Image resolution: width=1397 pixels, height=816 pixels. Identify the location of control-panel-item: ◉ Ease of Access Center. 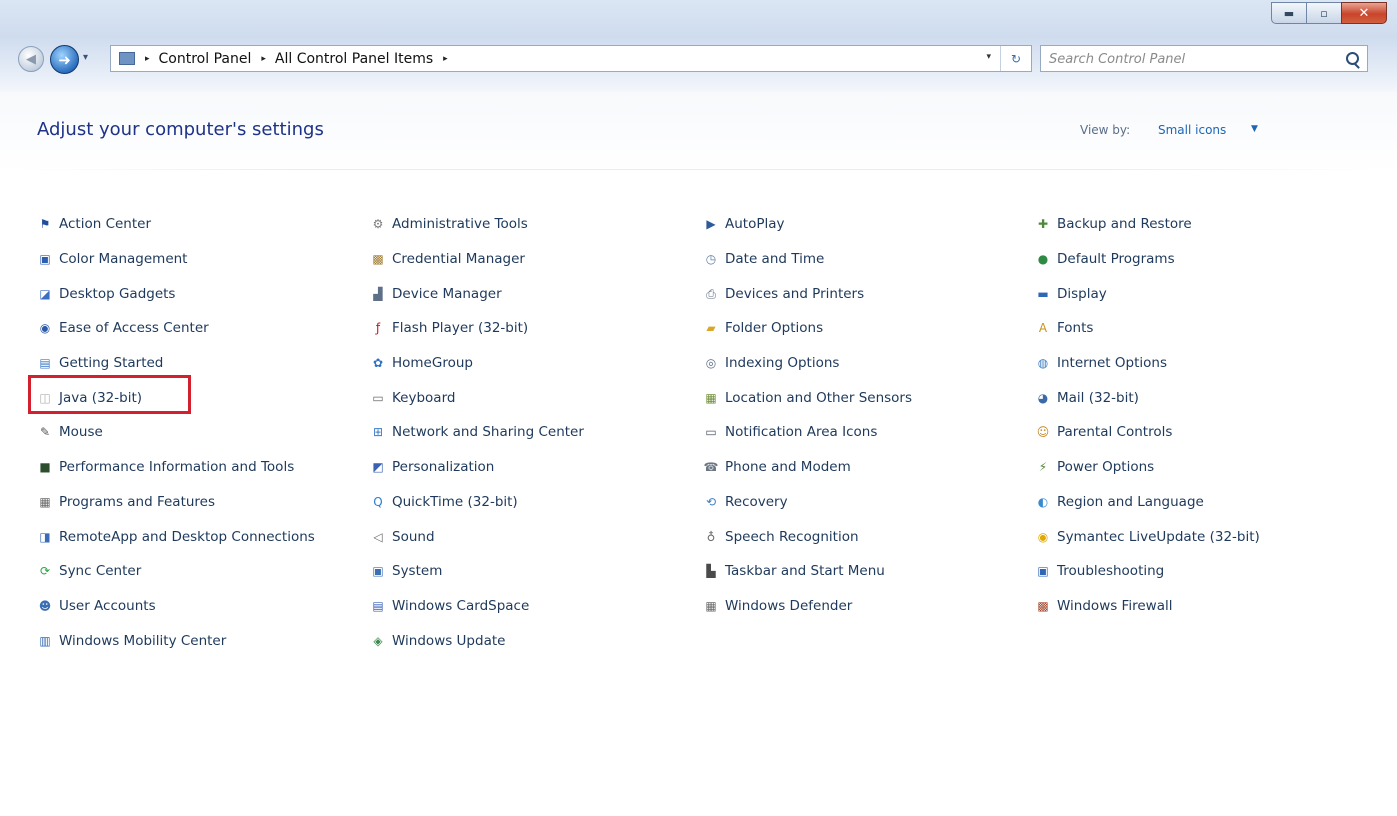
(176, 328).